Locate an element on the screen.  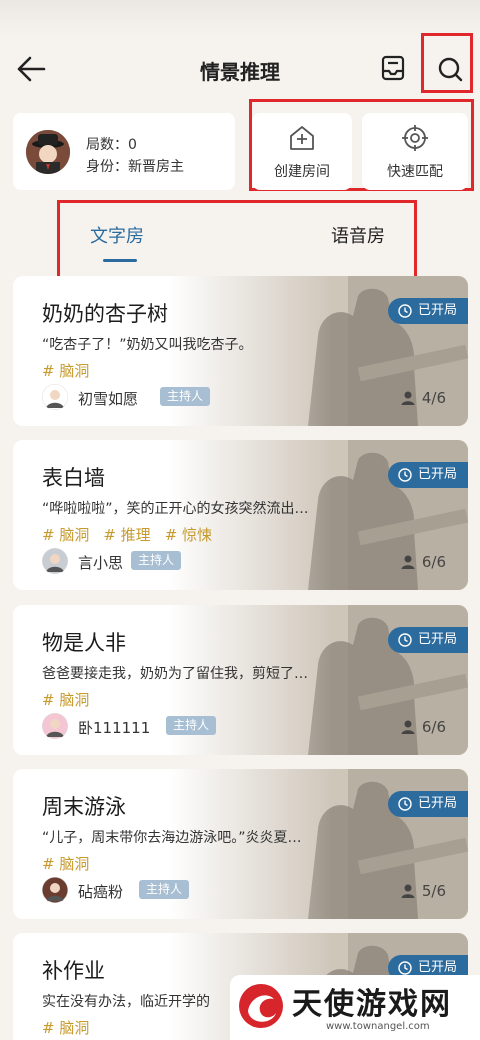
room-card: 奶奶的杏子树 “吃杏子了！”奶奶又叫我吃杏子。 # 脑洞 已开局初雪如愿 主持人 4/6 is located at coordinates (240, 351).